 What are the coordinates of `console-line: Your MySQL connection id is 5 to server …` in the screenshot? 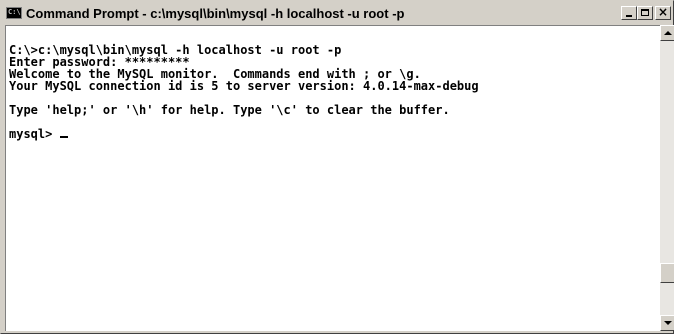 It's located at (244, 86).